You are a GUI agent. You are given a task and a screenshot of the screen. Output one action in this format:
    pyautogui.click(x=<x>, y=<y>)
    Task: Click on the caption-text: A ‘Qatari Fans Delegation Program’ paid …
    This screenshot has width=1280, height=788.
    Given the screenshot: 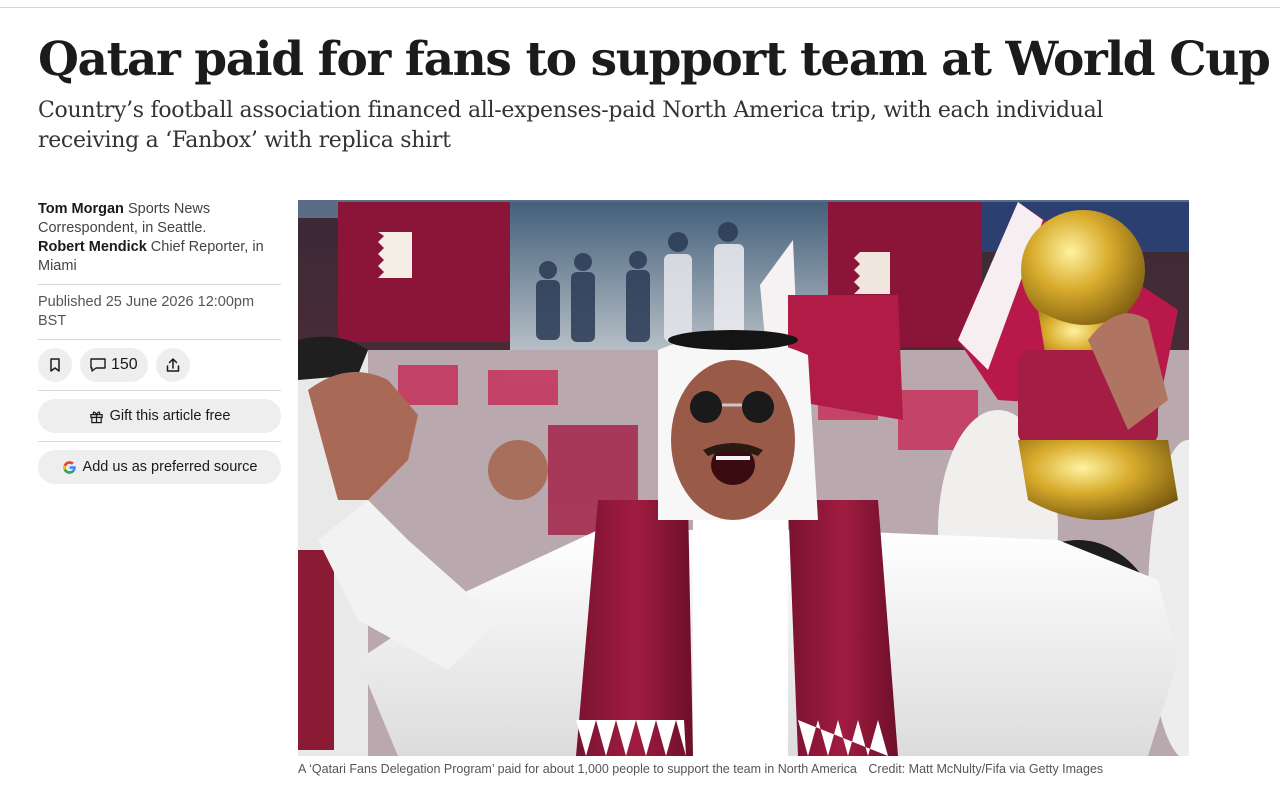 What is the action you would take?
    pyautogui.click(x=577, y=769)
    